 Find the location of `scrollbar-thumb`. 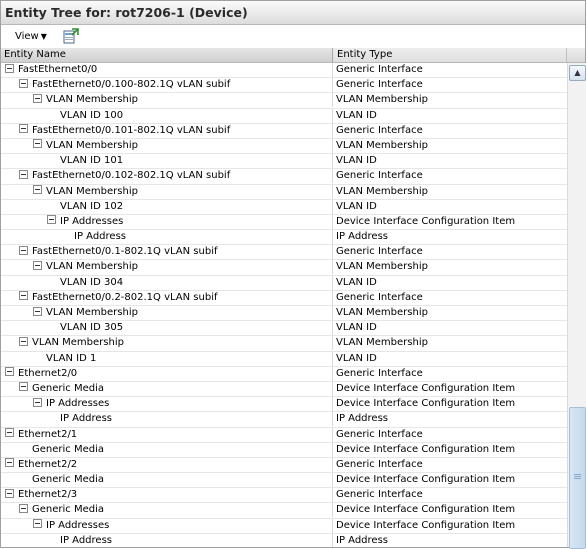

scrollbar-thumb is located at coordinates (577, 478).